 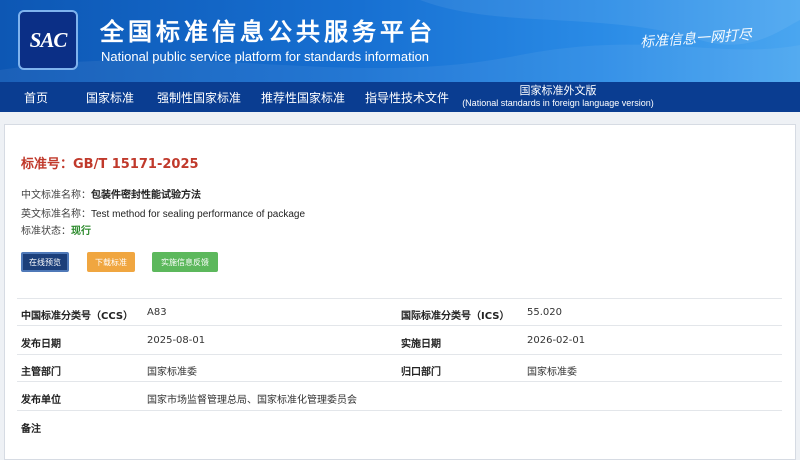 What do you see at coordinates (41, 344) in the screenshot?
I see `publish-date-label: 发布日期` at bounding box center [41, 344].